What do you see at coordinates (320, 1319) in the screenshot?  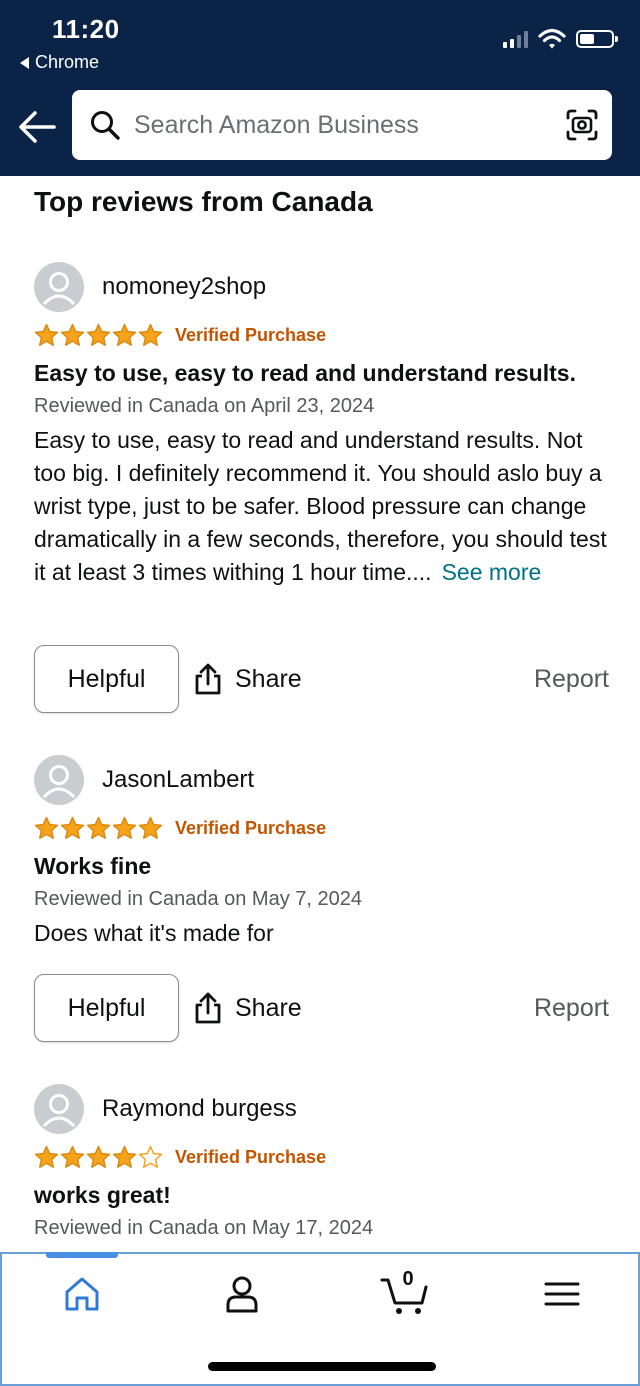 I see `bottom-nav: 0` at bounding box center [320, 1319].